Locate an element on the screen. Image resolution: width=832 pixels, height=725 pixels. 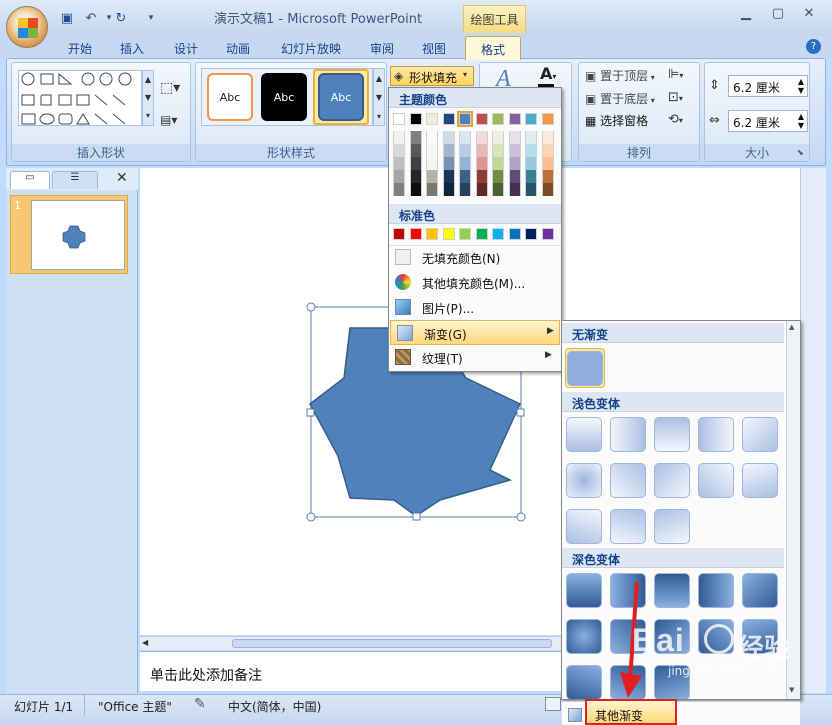
size-dialog-launcher-icon: ⬊ is located at coordinates (800, 152).